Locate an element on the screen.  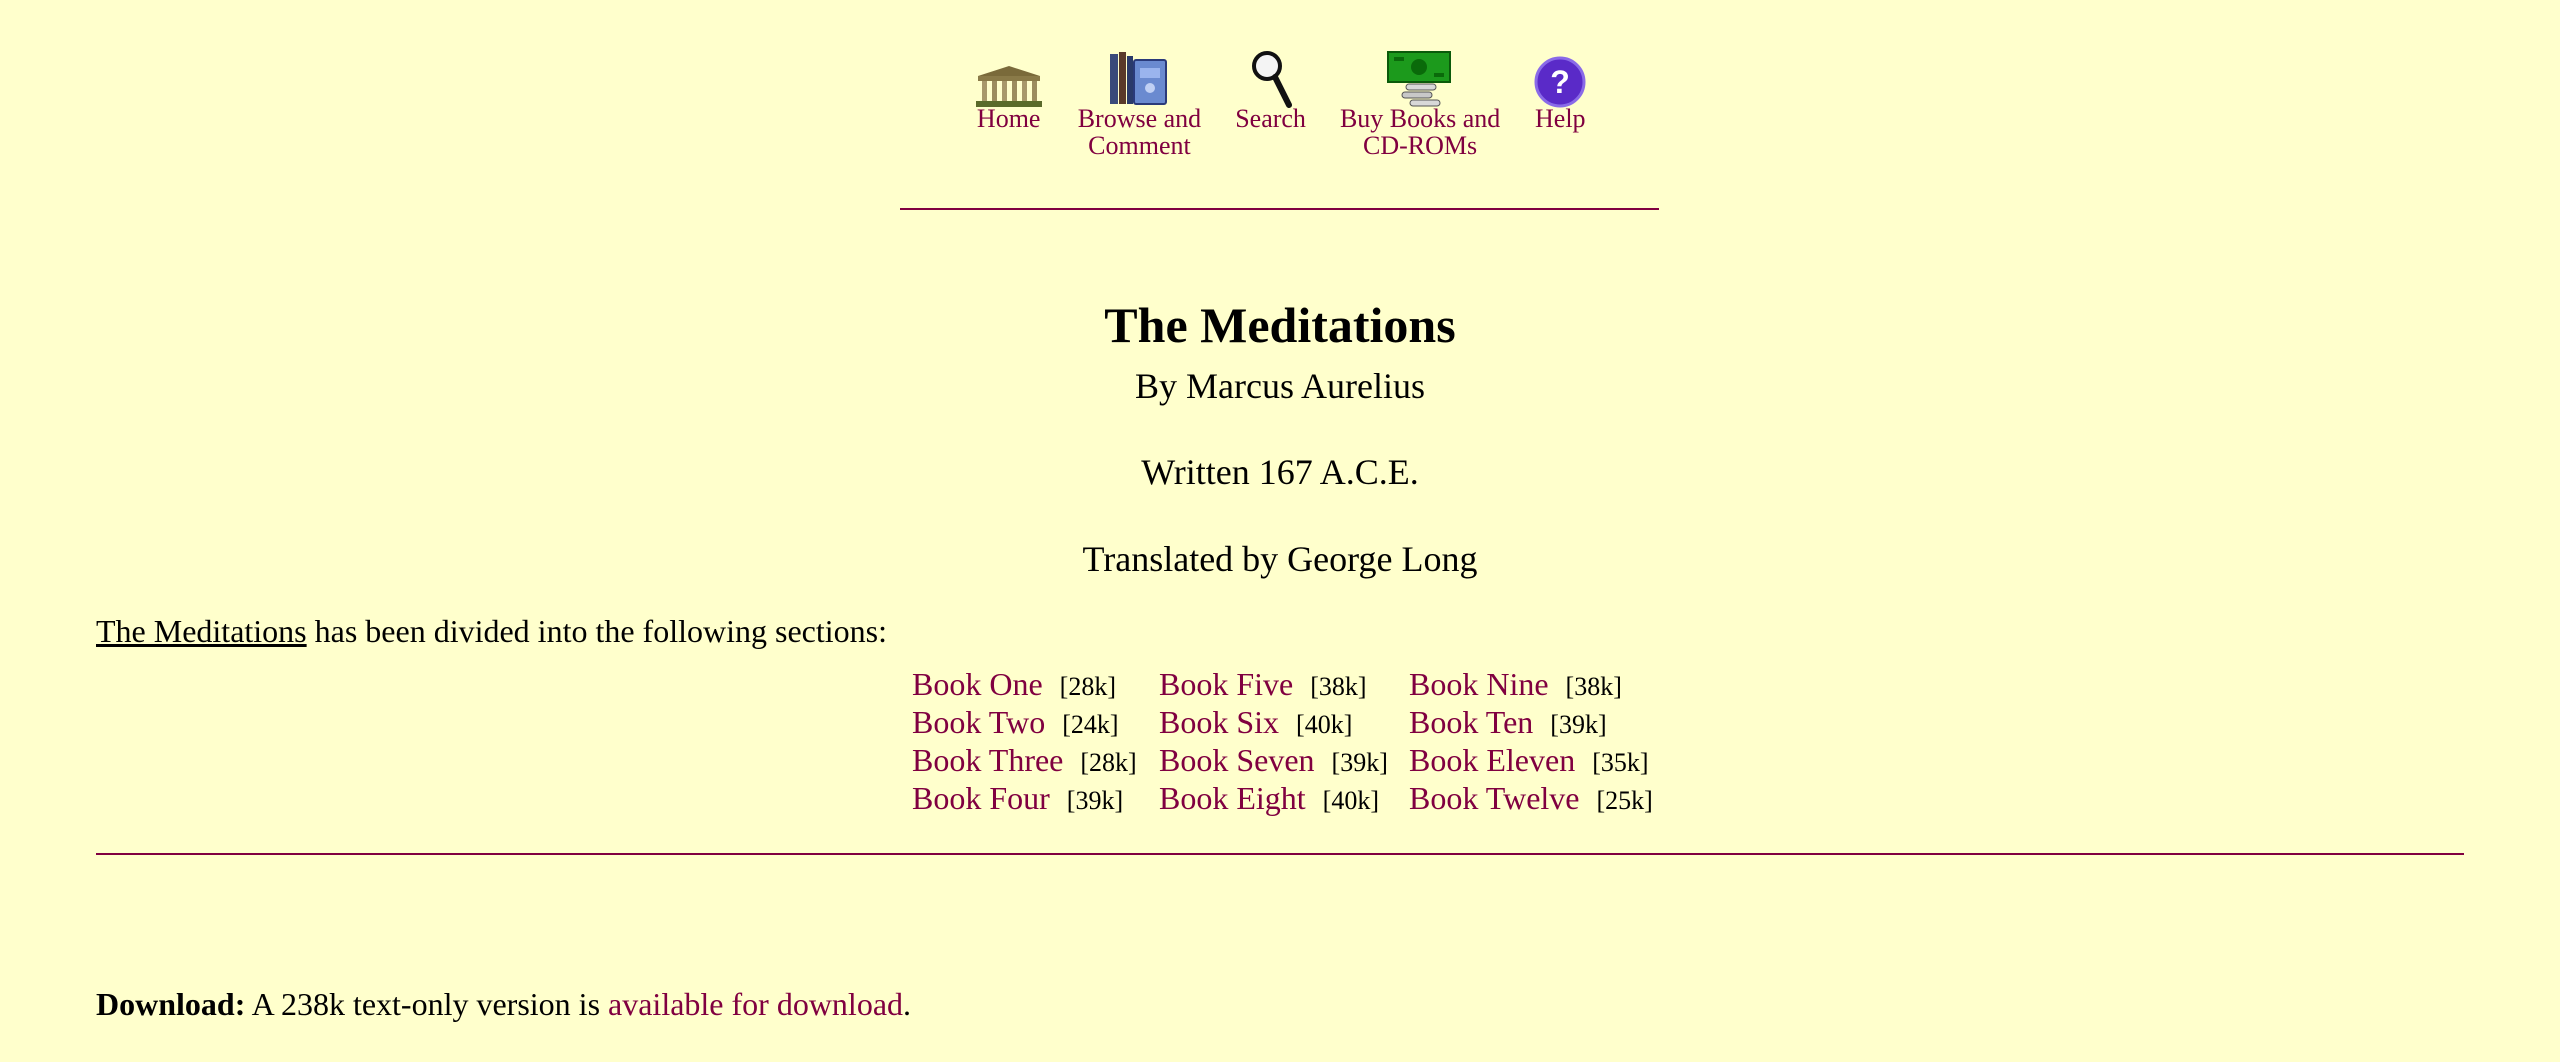
nav-buy-label-line2: CD-ROMs is located at coordinates (1420, 145).